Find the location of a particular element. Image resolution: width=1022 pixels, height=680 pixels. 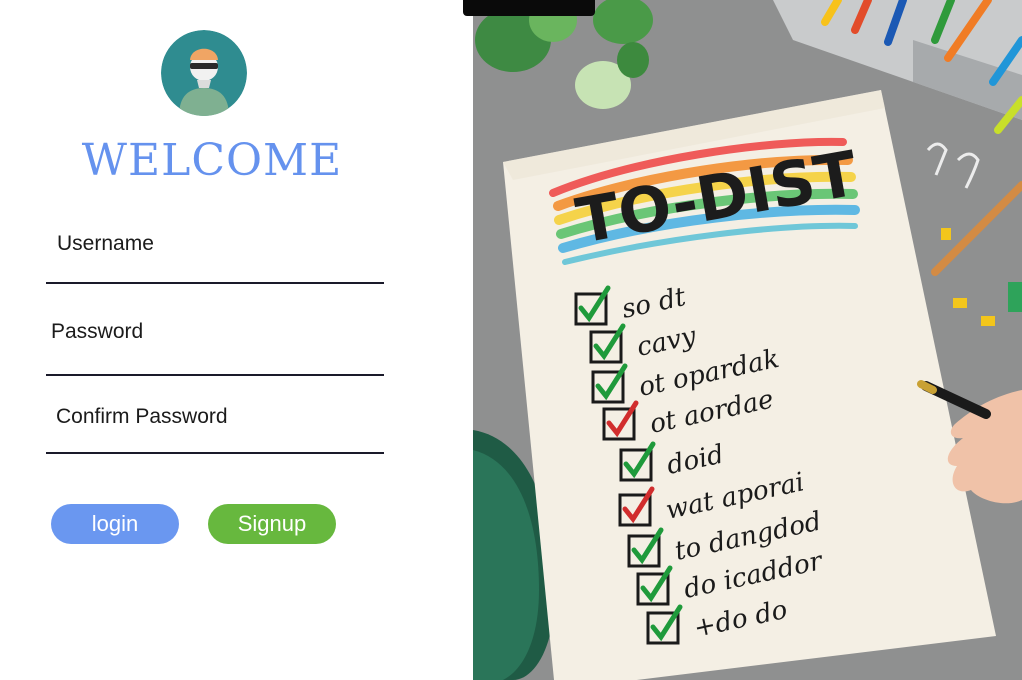

camera-notch is located at coordinates (529, 8).